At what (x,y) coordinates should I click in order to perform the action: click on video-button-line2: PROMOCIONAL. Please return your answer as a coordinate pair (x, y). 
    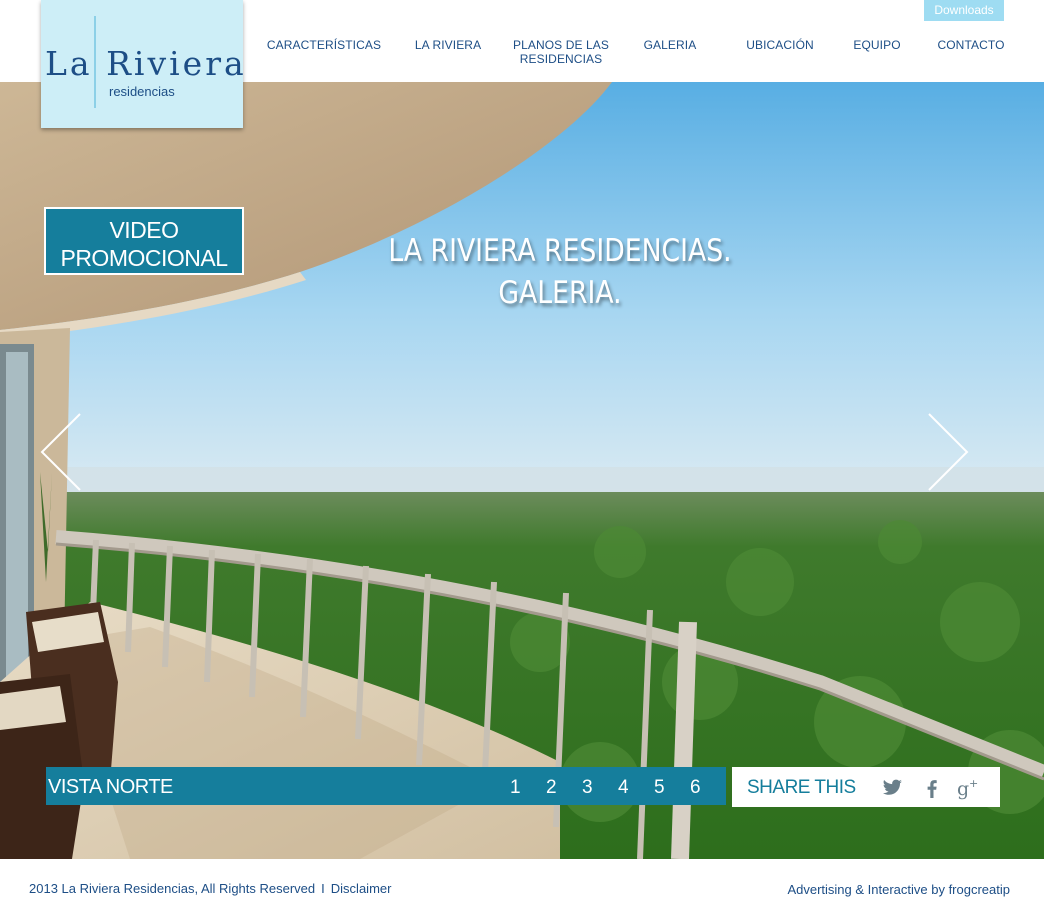
    Looking at the image, I should click on (144, 258).